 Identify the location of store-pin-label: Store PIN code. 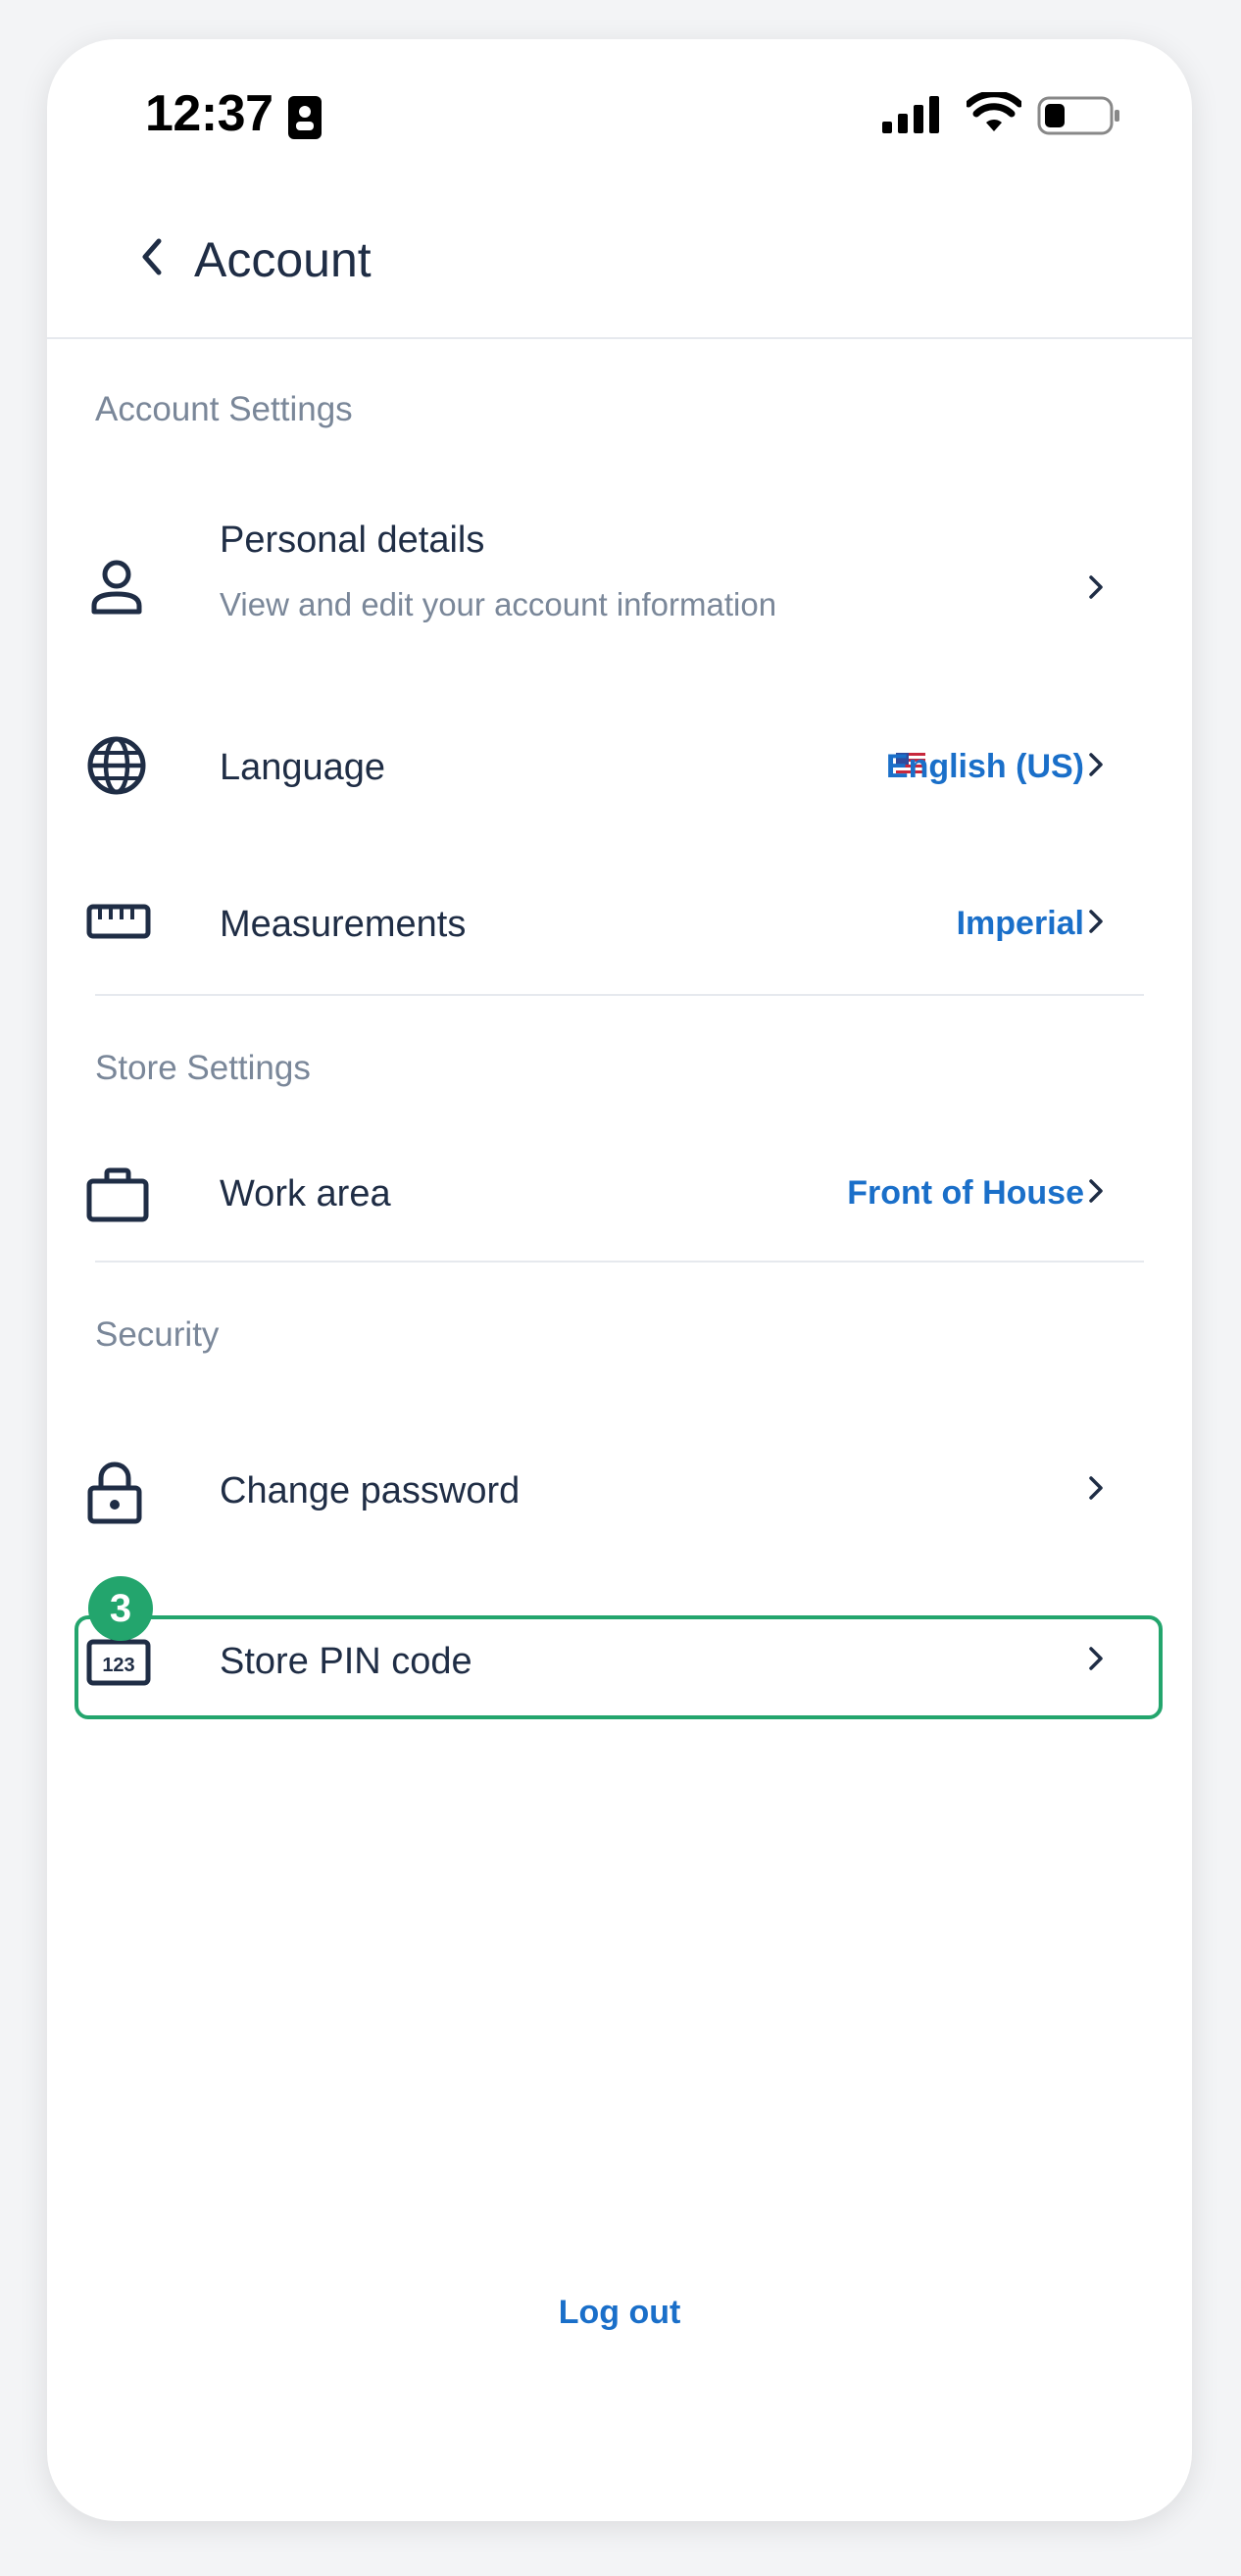
(346, 1661).